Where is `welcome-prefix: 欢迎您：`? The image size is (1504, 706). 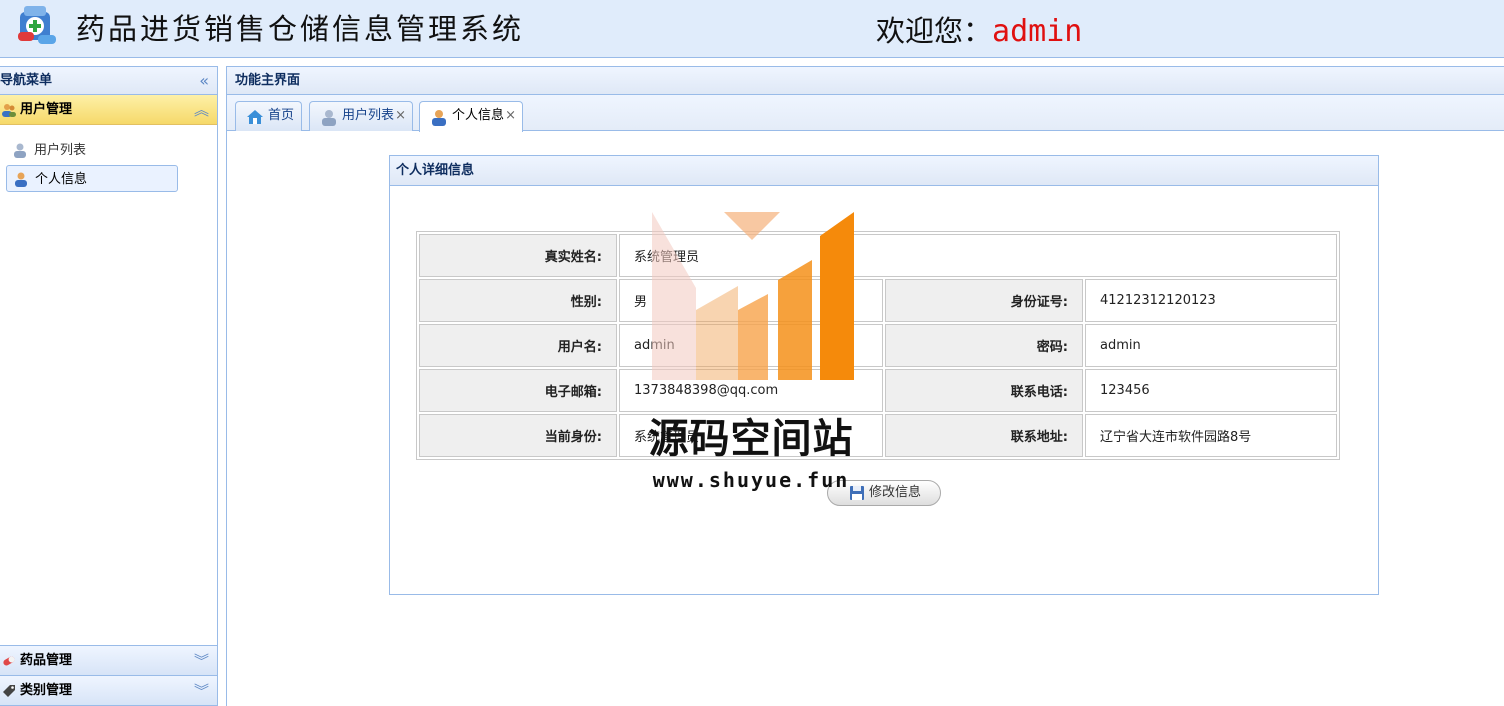
welcome-prefix: 欢迎您： is located at coordinates (934, 31).